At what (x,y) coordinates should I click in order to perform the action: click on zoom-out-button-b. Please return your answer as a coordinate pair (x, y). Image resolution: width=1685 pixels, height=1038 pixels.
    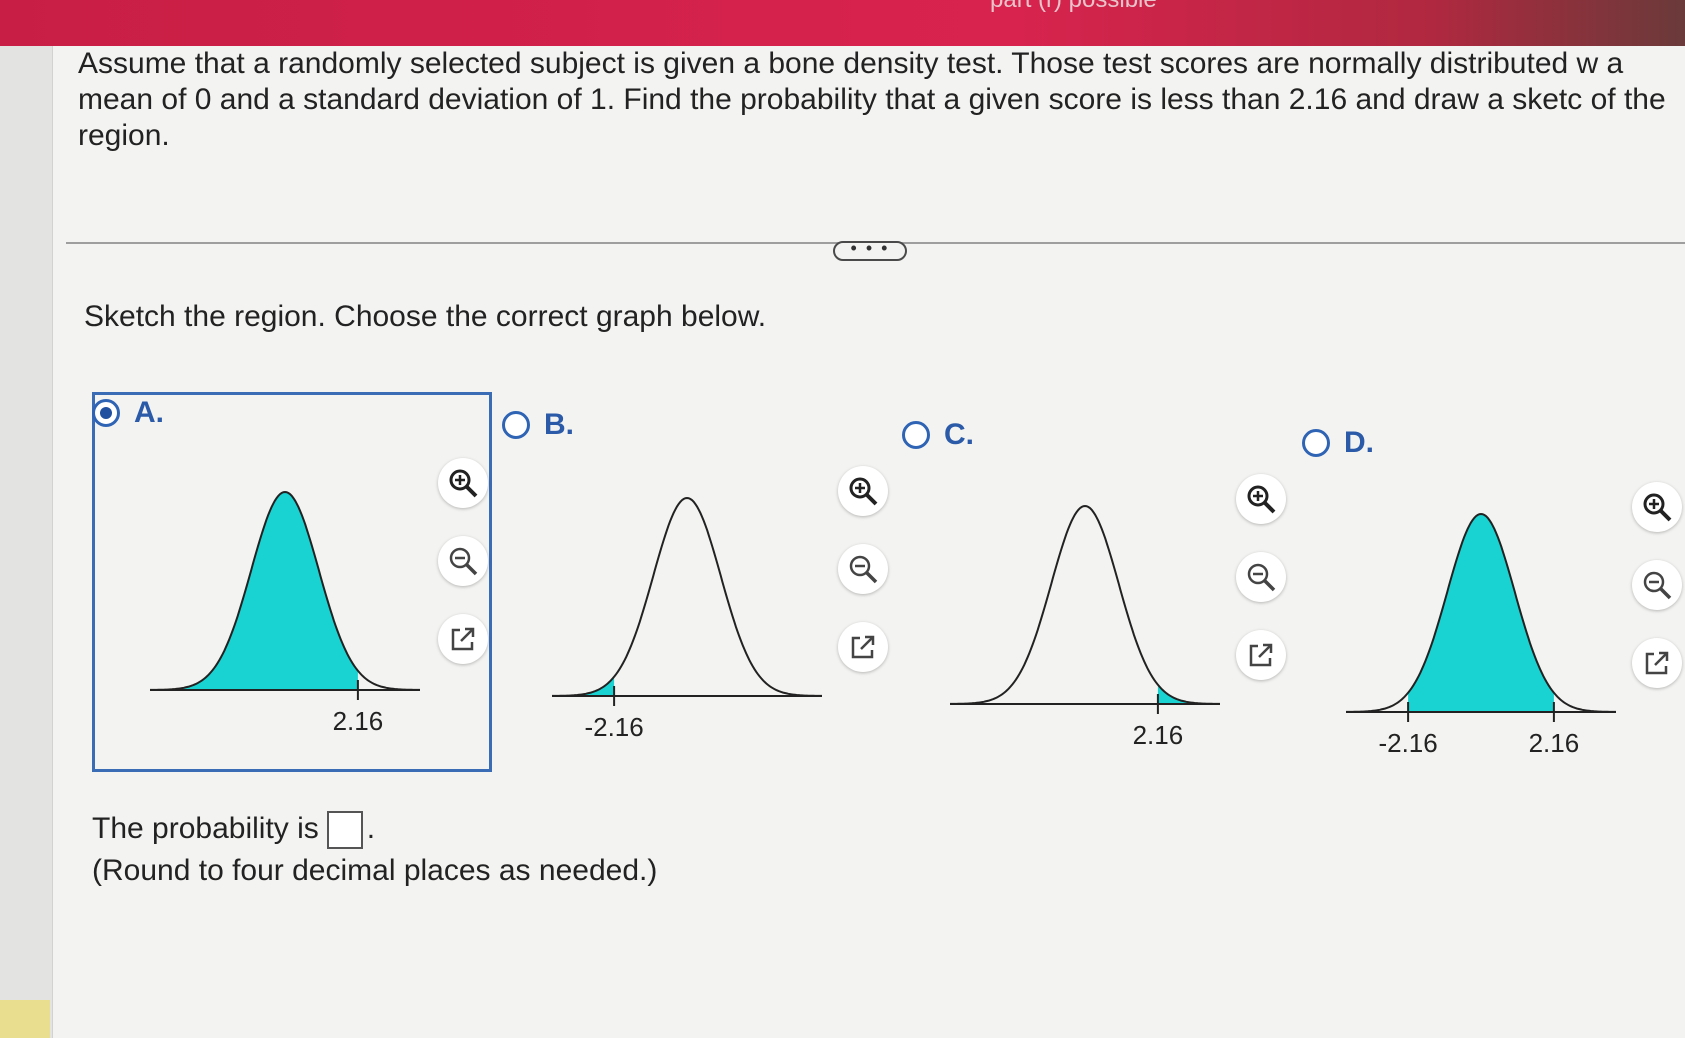
    Looking at the image, I should click on (863, 569).